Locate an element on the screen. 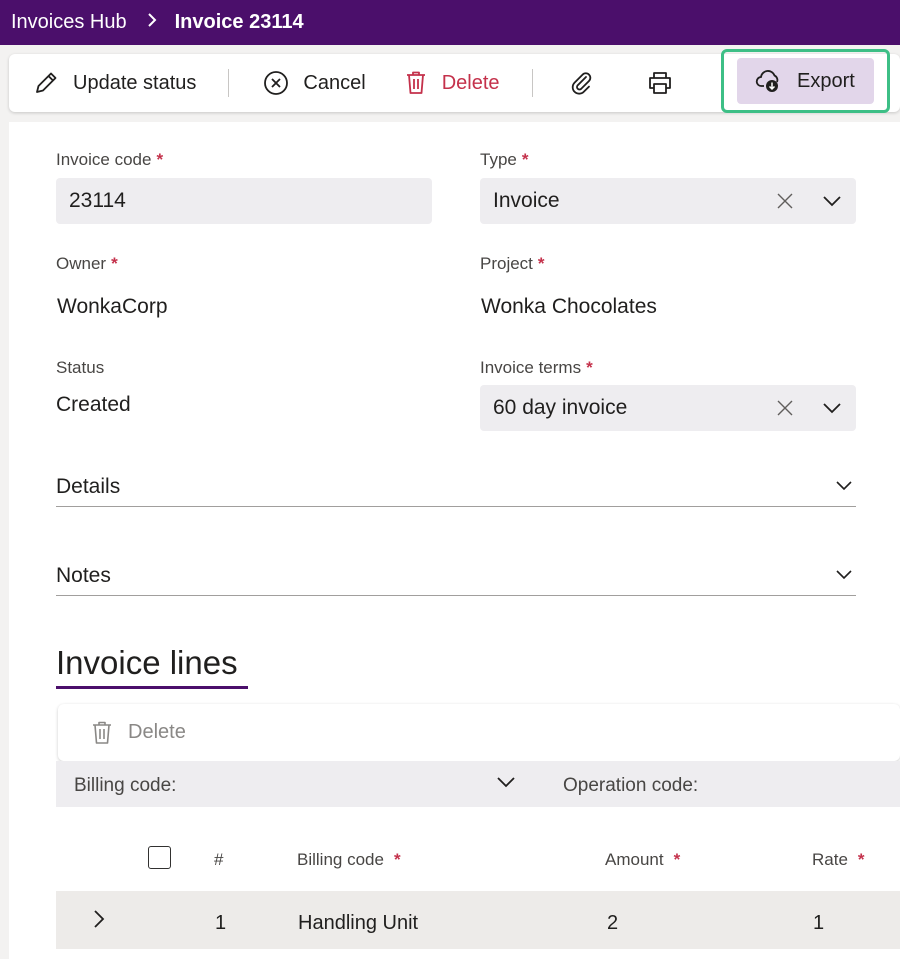 The image size is (900, 959). print-button is located at coordinates (660, 83).